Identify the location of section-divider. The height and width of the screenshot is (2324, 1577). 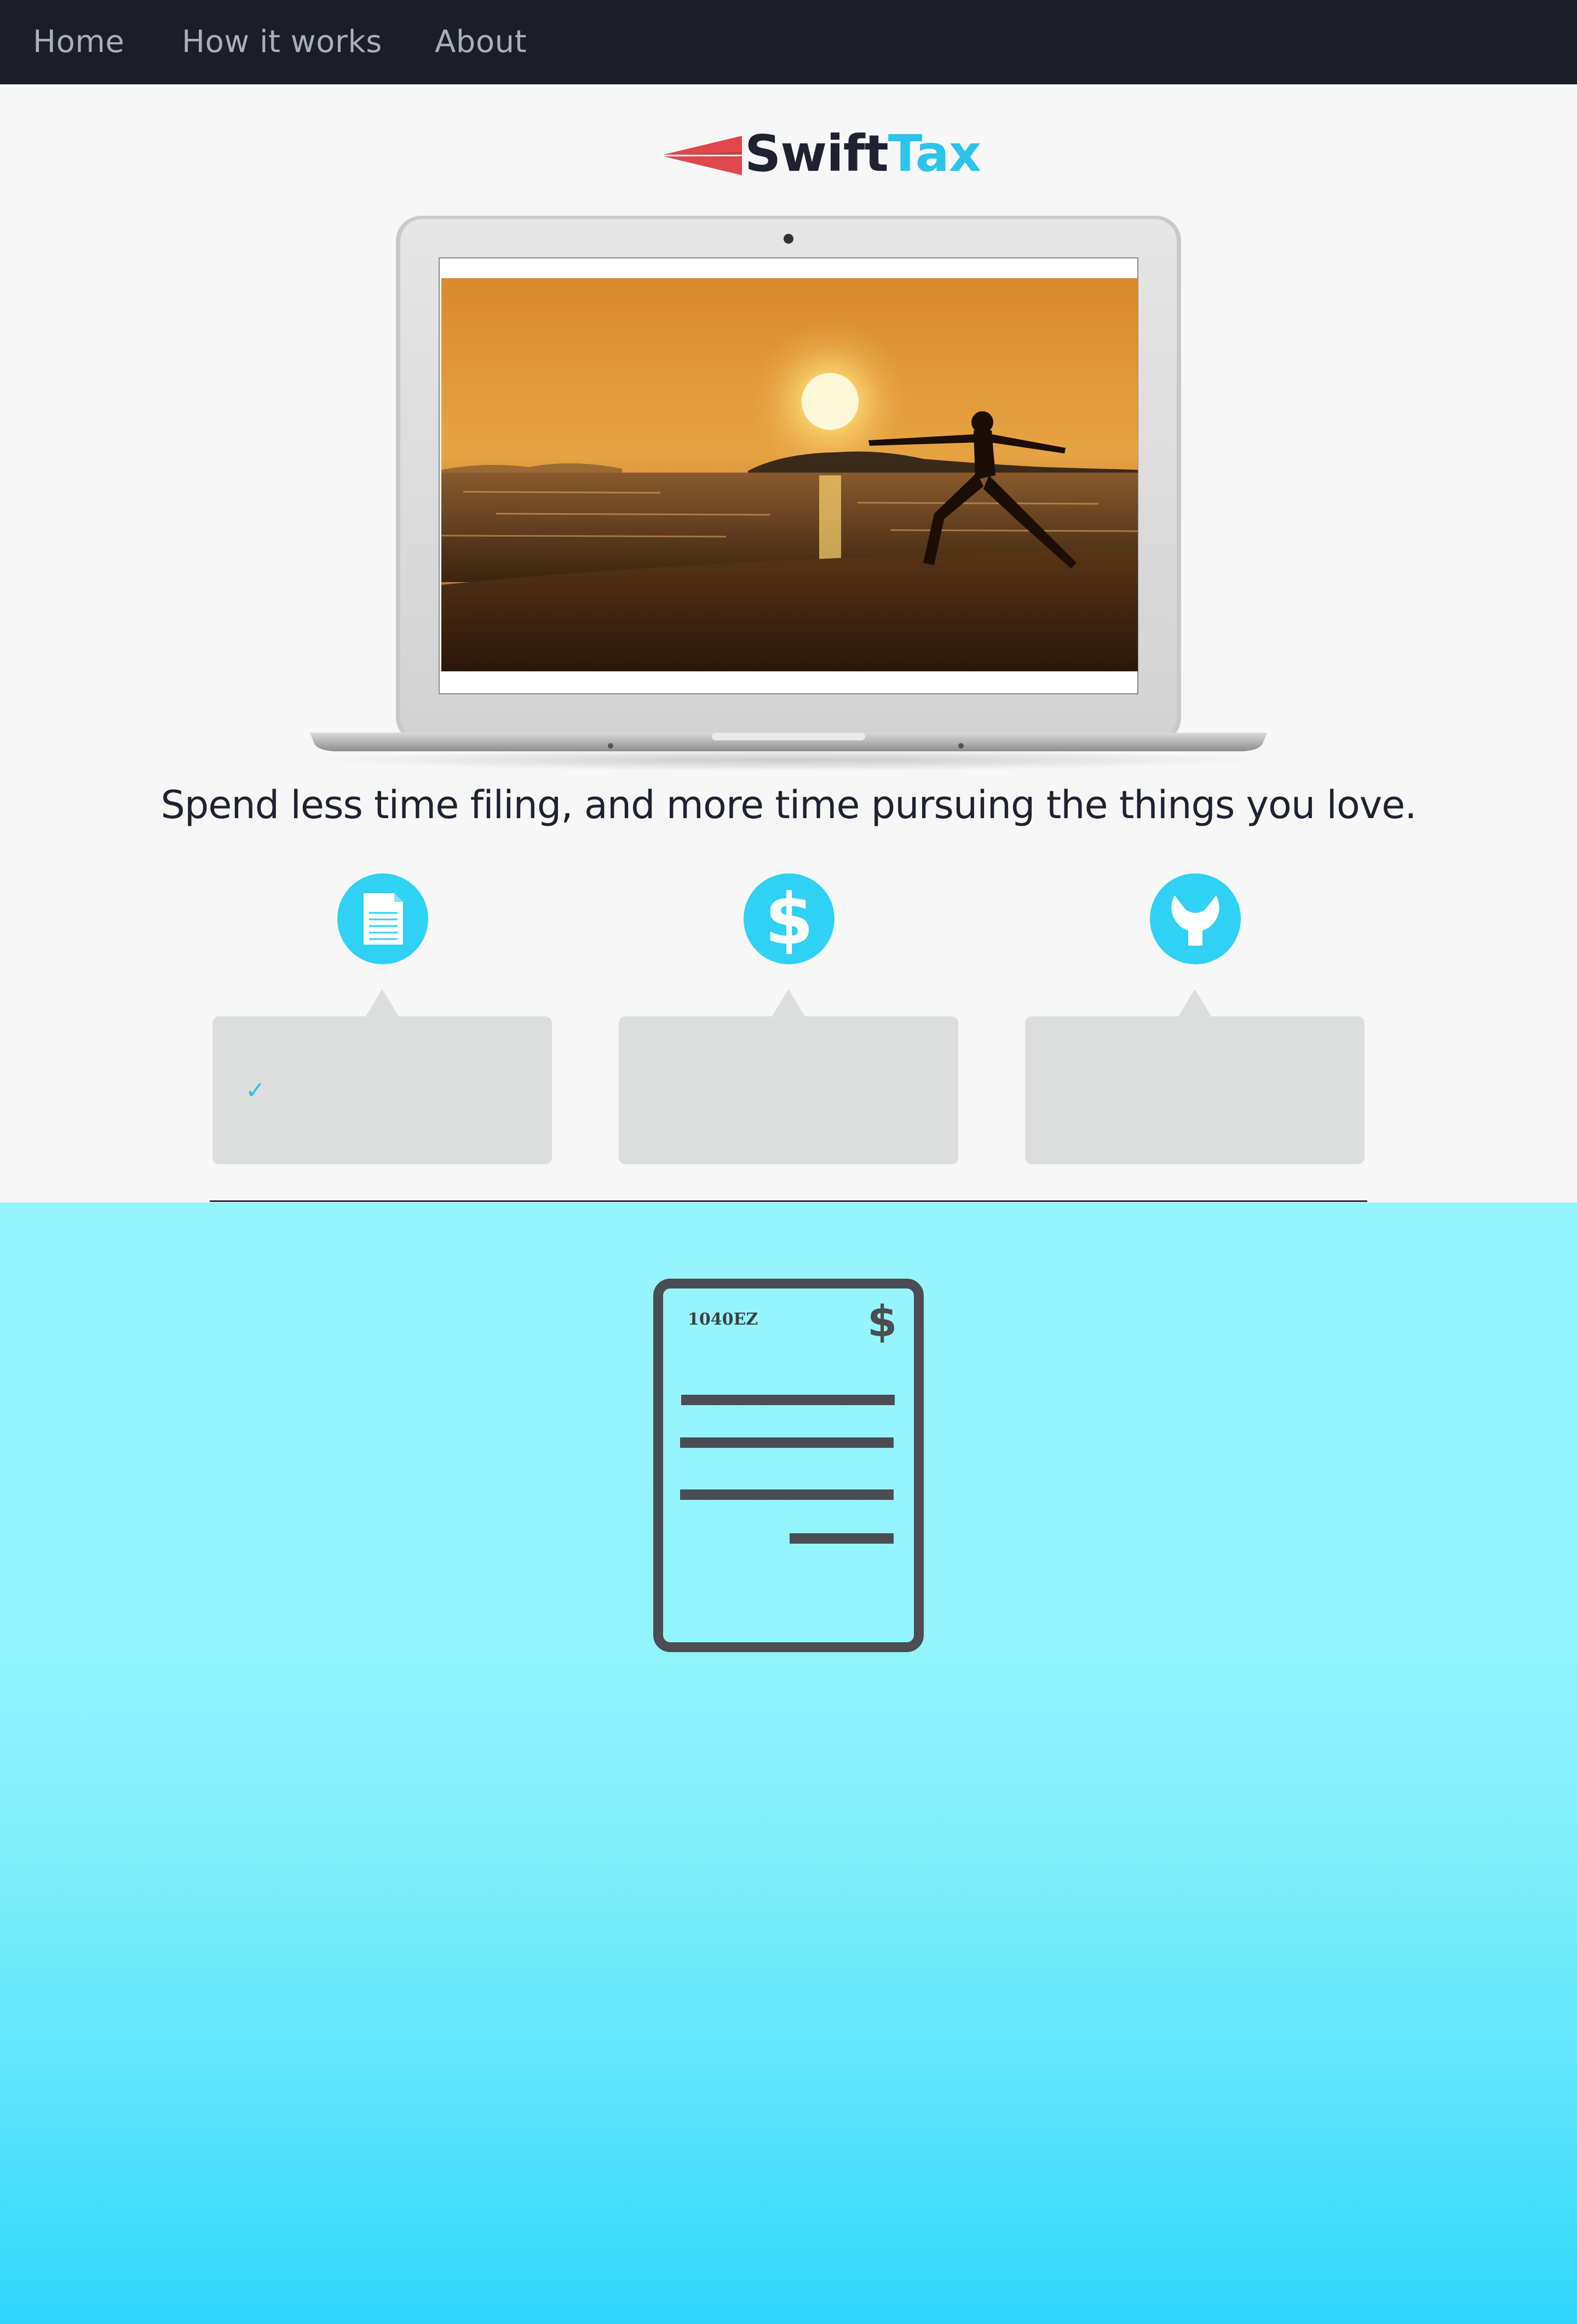
(788, 1201).